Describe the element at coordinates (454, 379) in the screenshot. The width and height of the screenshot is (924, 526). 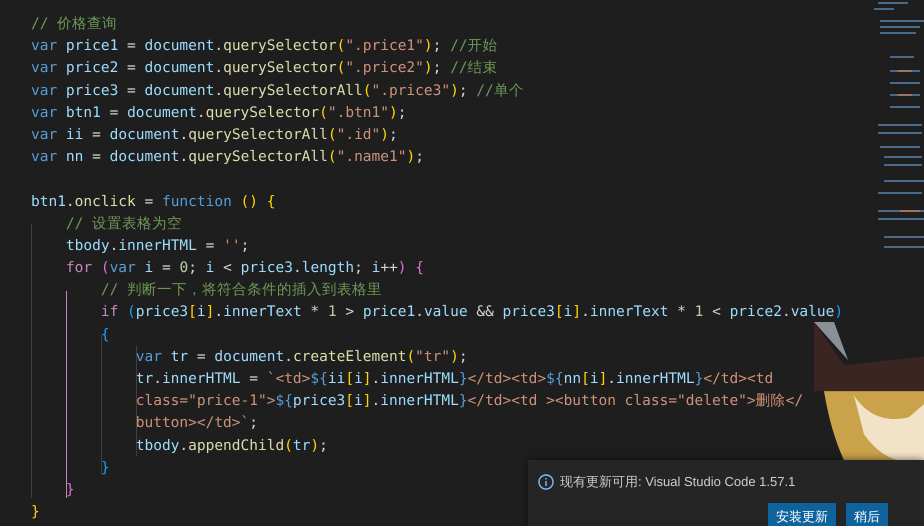
I see `code-line: tr.innerHTML = `<td>${ii[i].innerHTML}</td><td>${nn[i].innerHTML}</td><td` at that location.